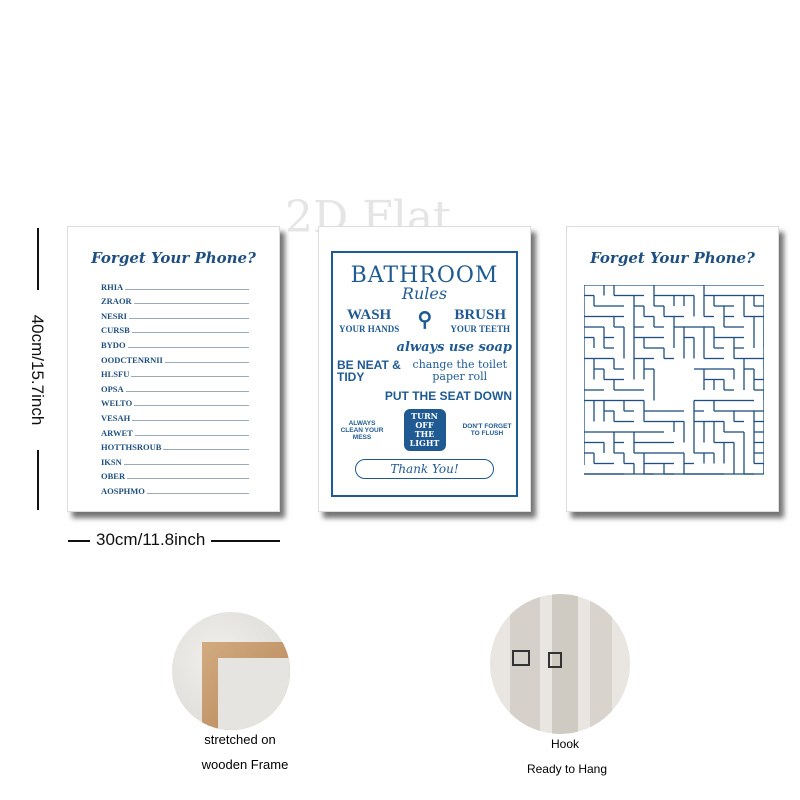  Describe the element at coordinates (131, 447) in the screenshot. I see `scrambled-word: HOTTHSROUB` at that location.